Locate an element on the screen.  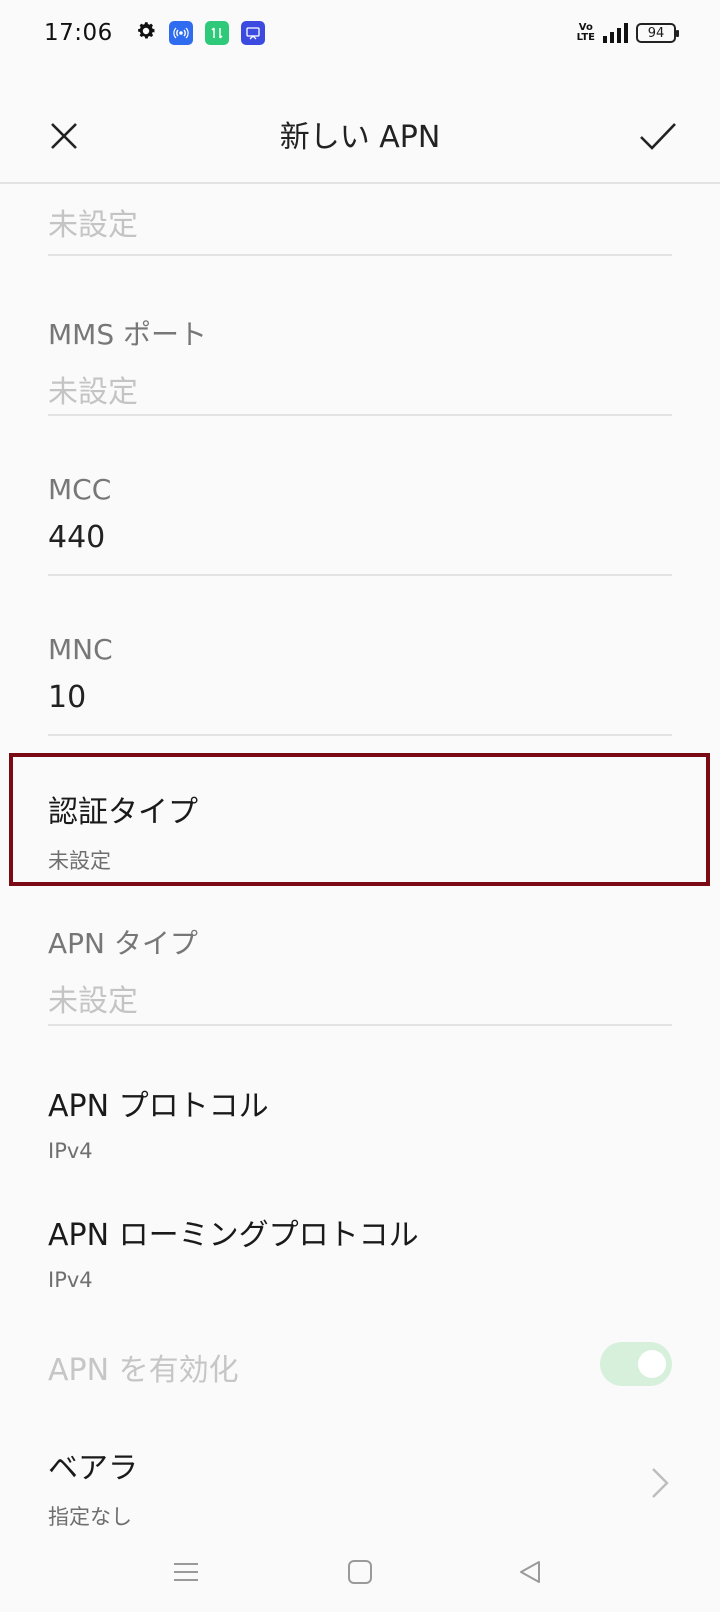
apn-roaming-protocol-item: APN ローミングプロトコル IPv4 is located at coordinates (360, 1251).